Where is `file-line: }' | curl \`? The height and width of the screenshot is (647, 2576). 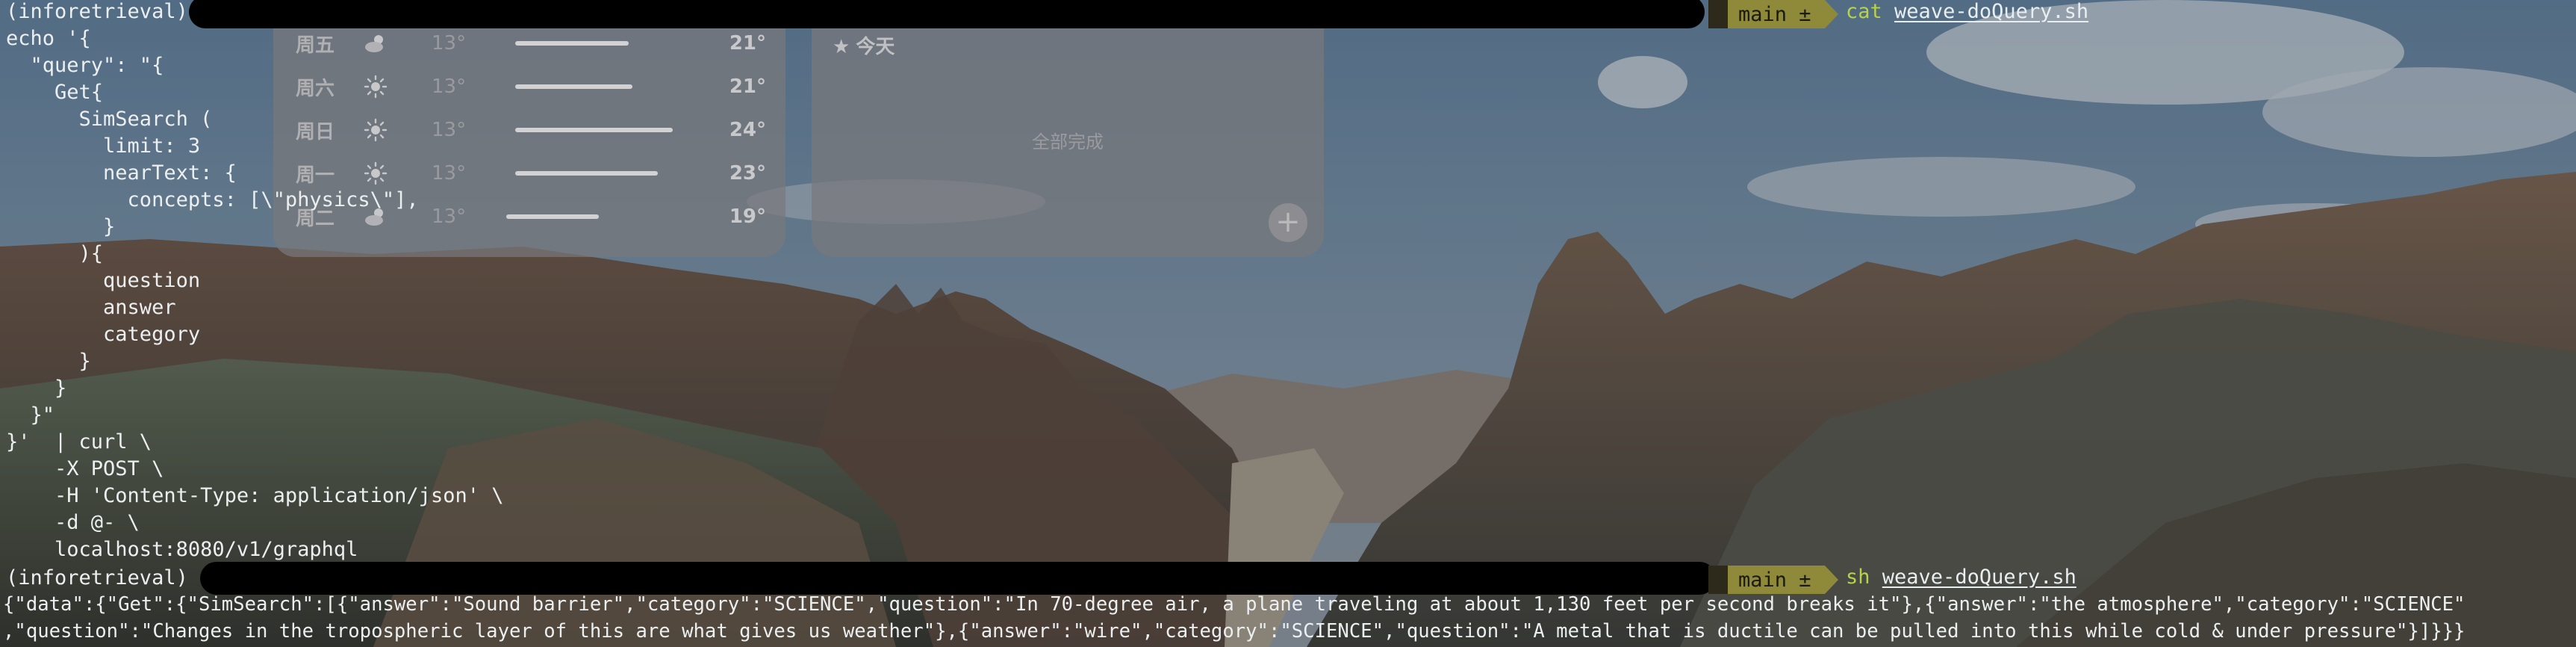 file-line: }' | curl \ is located at coordinates (79, 441).